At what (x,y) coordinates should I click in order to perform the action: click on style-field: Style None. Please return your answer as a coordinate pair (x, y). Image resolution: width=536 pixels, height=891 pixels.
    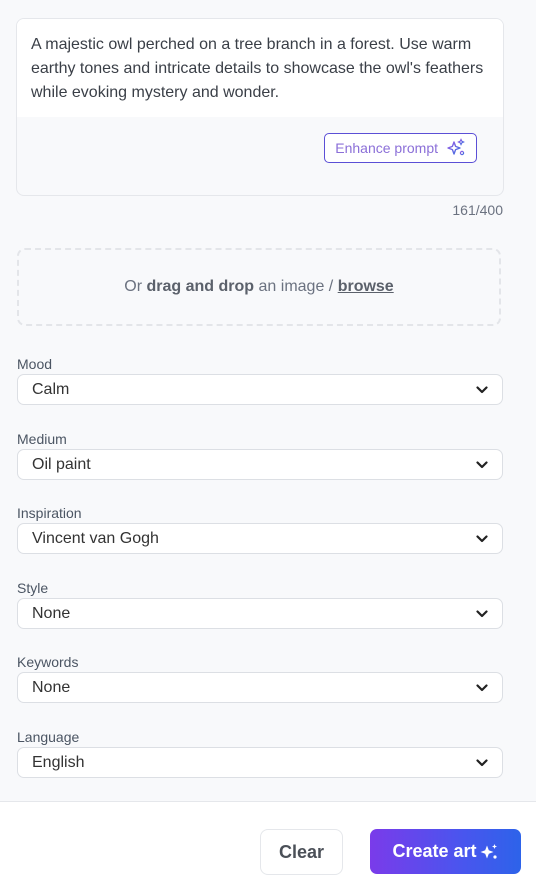
    Looking at the image, I should click on (260, 604).